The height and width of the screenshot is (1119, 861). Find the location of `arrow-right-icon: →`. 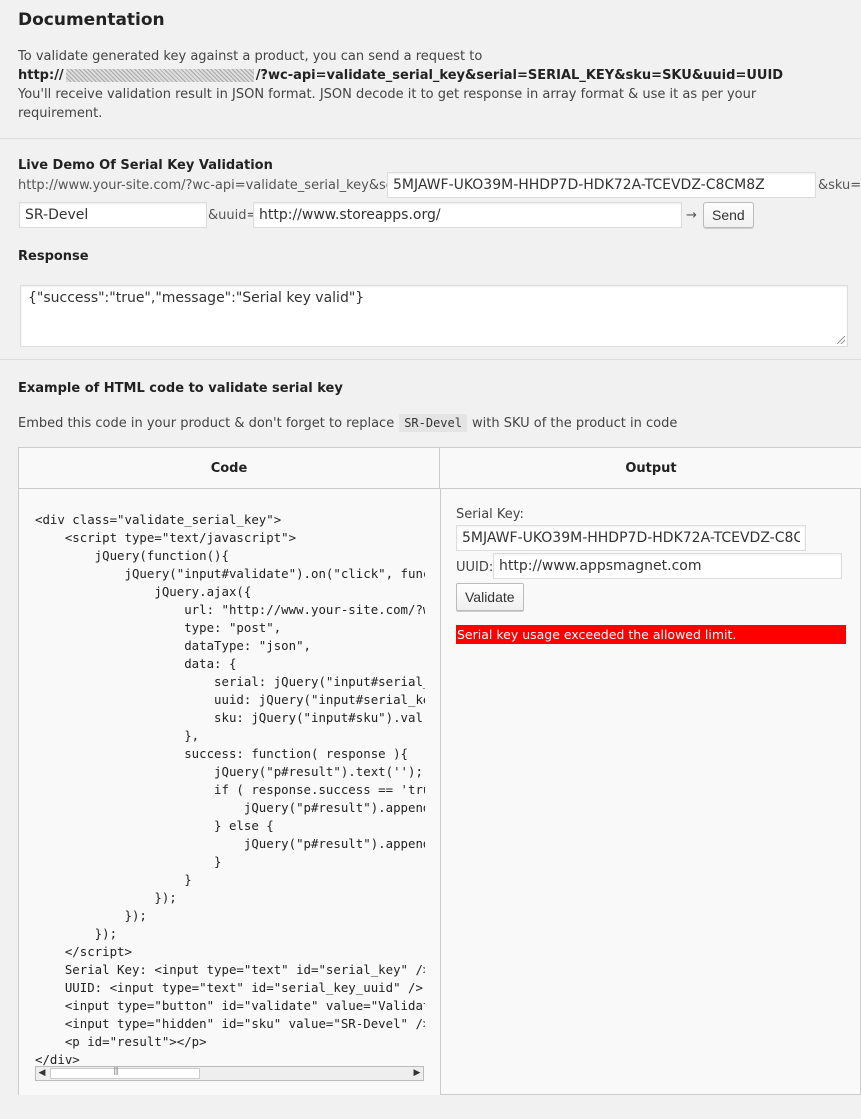

arrow-right-icon: → is located at coordinates (691, 215).